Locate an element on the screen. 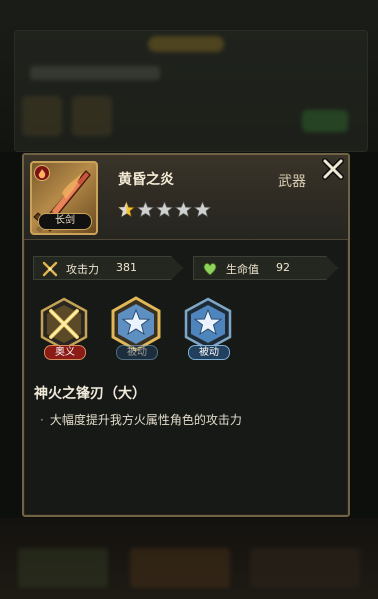 The height and width of the screenshot is (599, 378). background-green-button is located at coordinates (325, 121).